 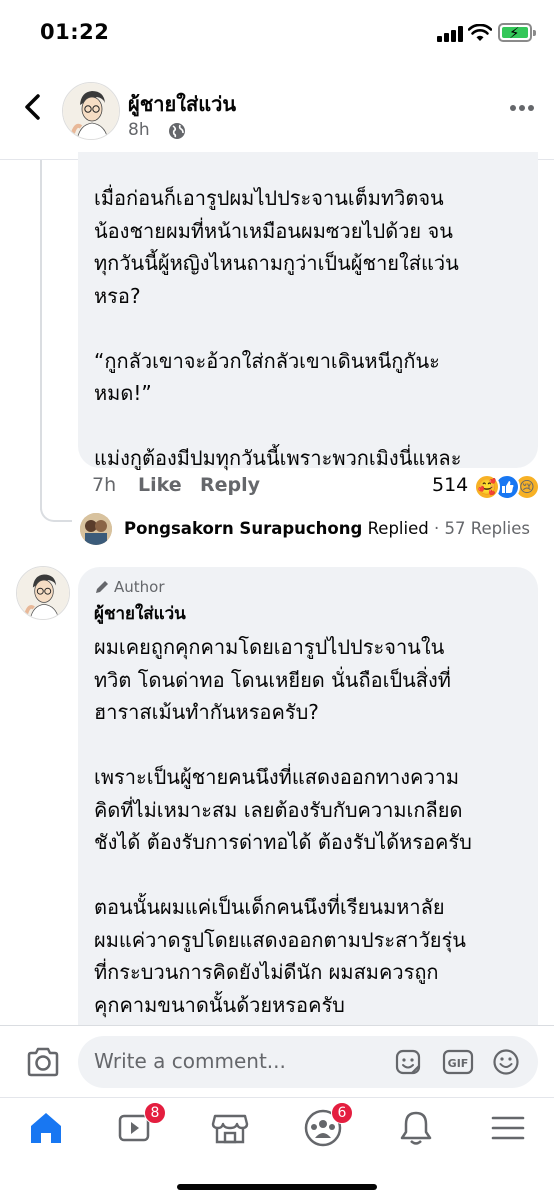 What do you see at coordinates (155, 1113) in the screenshot?
I see `watch-badge: 8` at bounding box center [155, 1113].